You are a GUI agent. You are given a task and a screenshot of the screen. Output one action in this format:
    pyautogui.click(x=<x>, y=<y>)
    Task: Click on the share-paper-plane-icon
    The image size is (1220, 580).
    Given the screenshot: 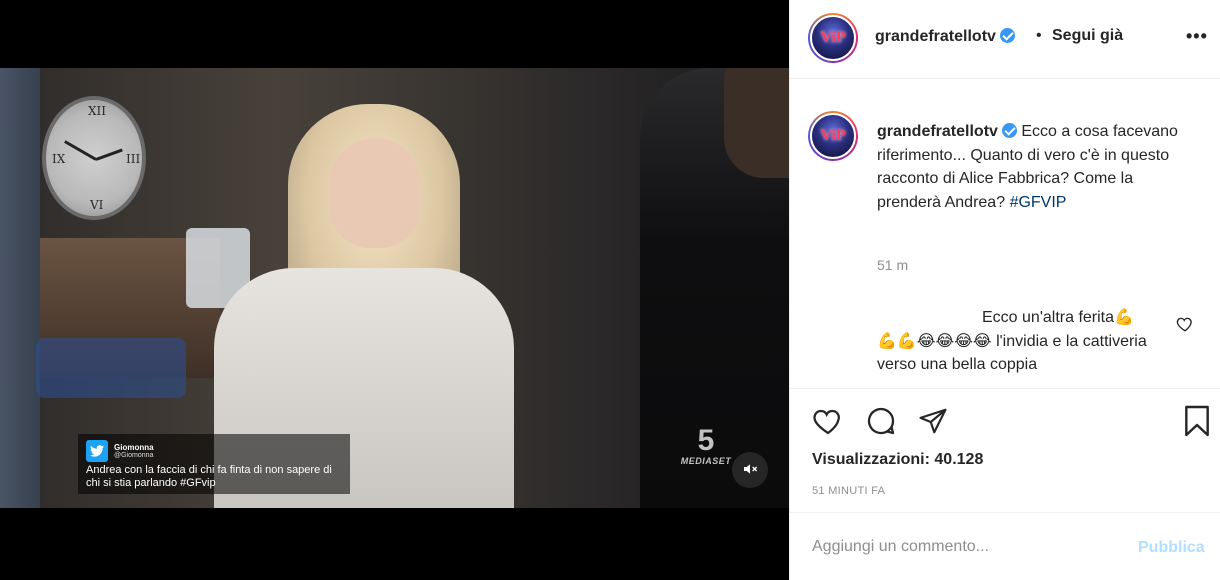 What is the action you would take?
    pyautogui.click(x=933, y=421)
    